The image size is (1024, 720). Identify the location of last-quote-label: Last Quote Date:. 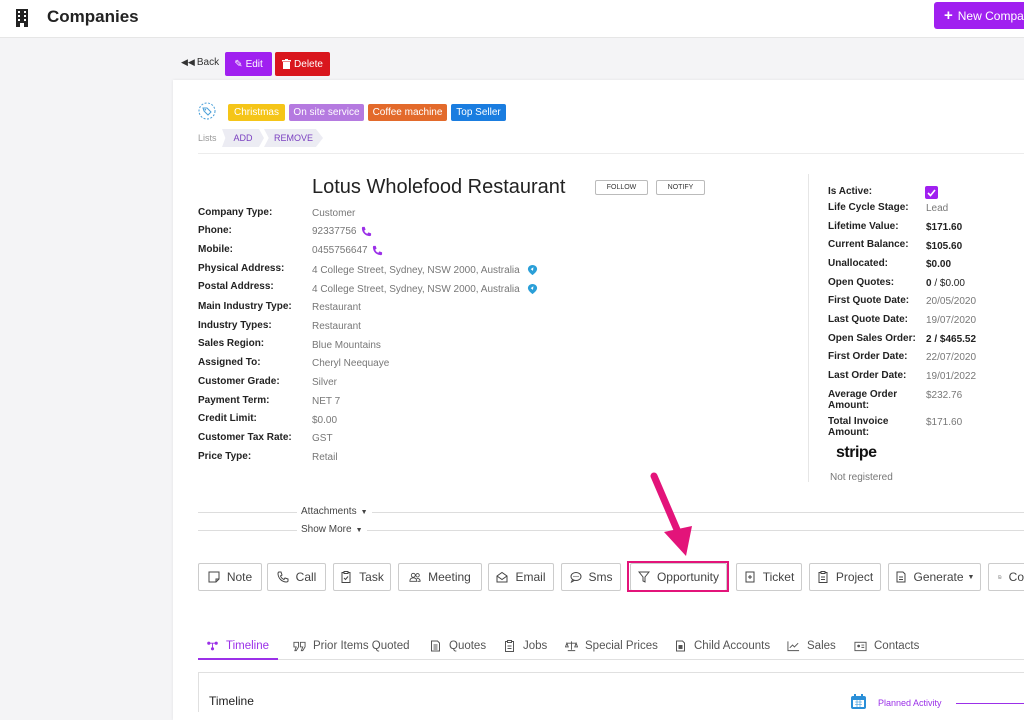
(868, 319).